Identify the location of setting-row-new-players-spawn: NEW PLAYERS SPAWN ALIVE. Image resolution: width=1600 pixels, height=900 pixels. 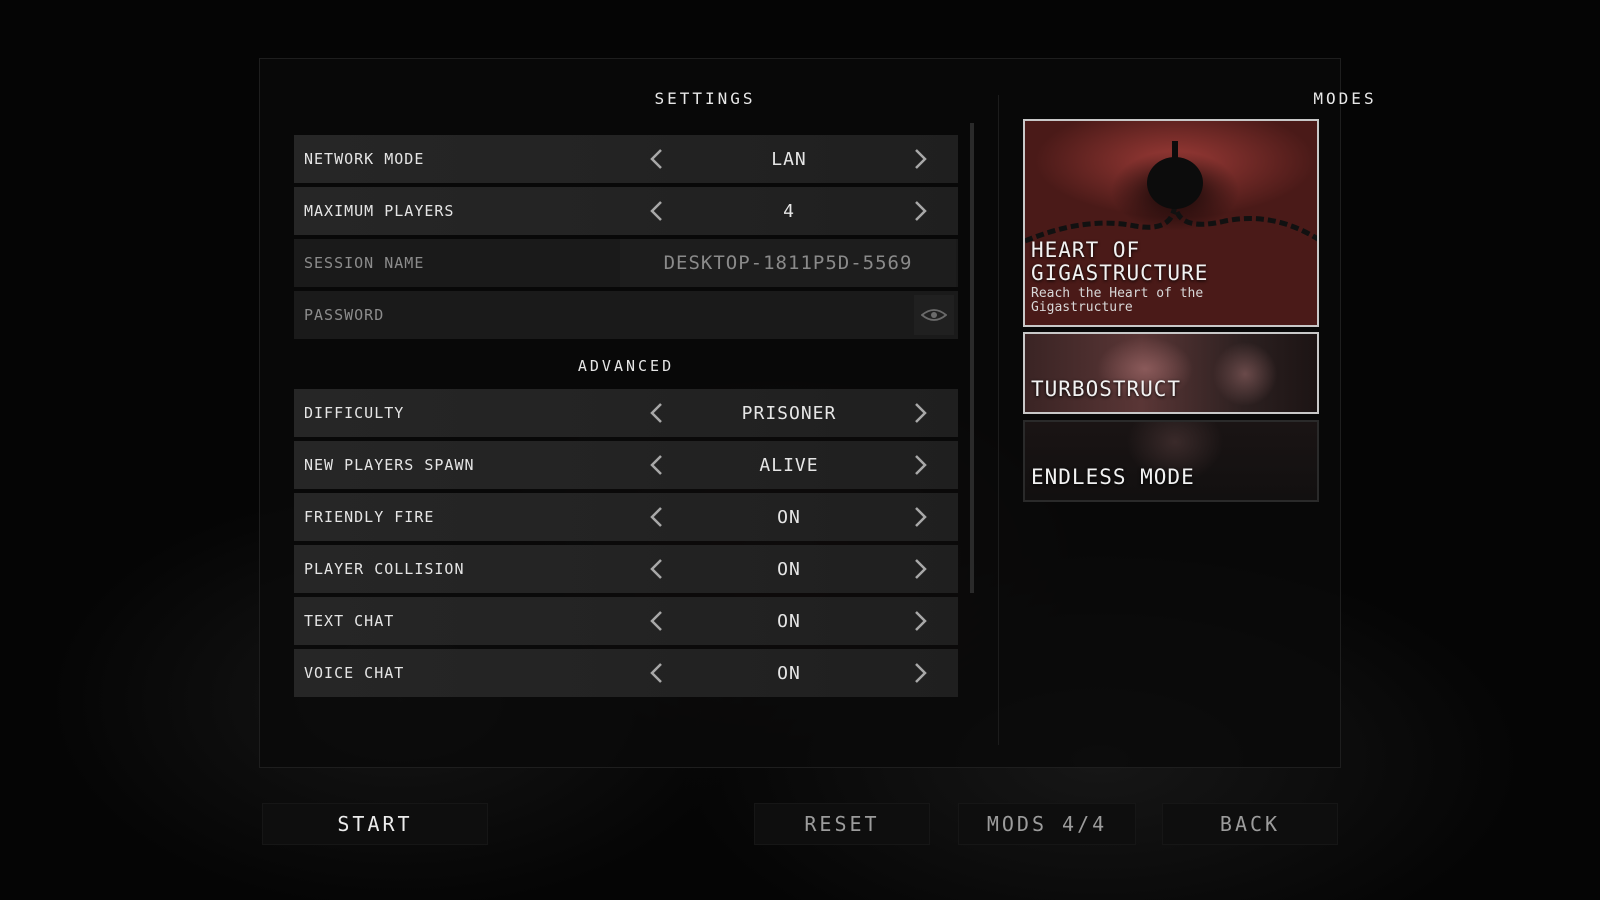
(626, 465).